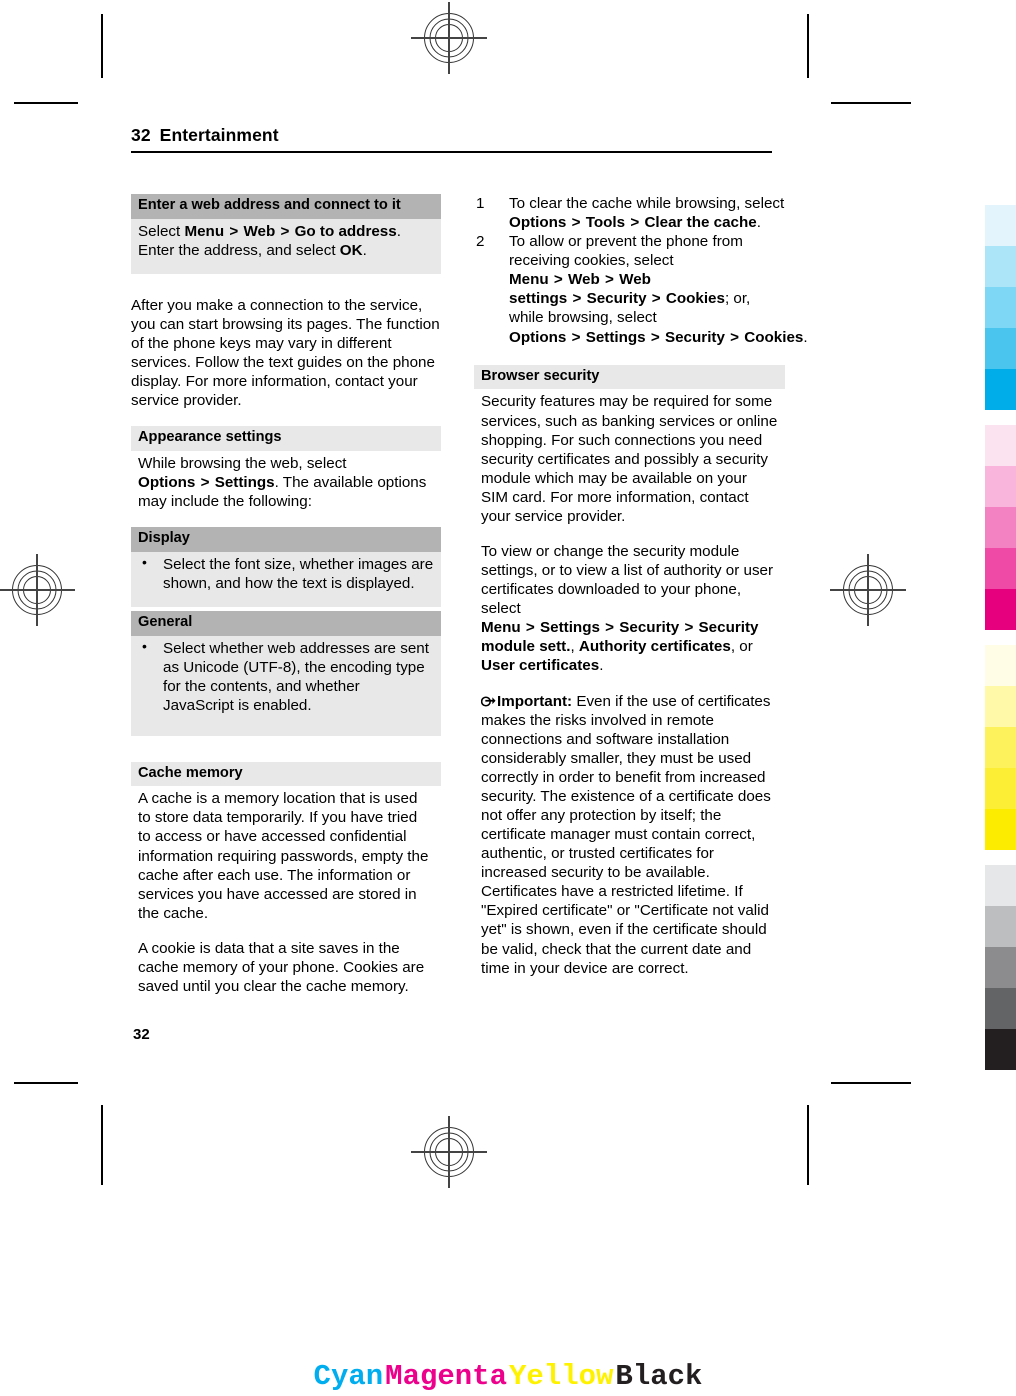  What do you see at coordinates (808, 46) in the screenshot?
I see `crop-mark-top-right-vertical` at bounding box center [808, 46].